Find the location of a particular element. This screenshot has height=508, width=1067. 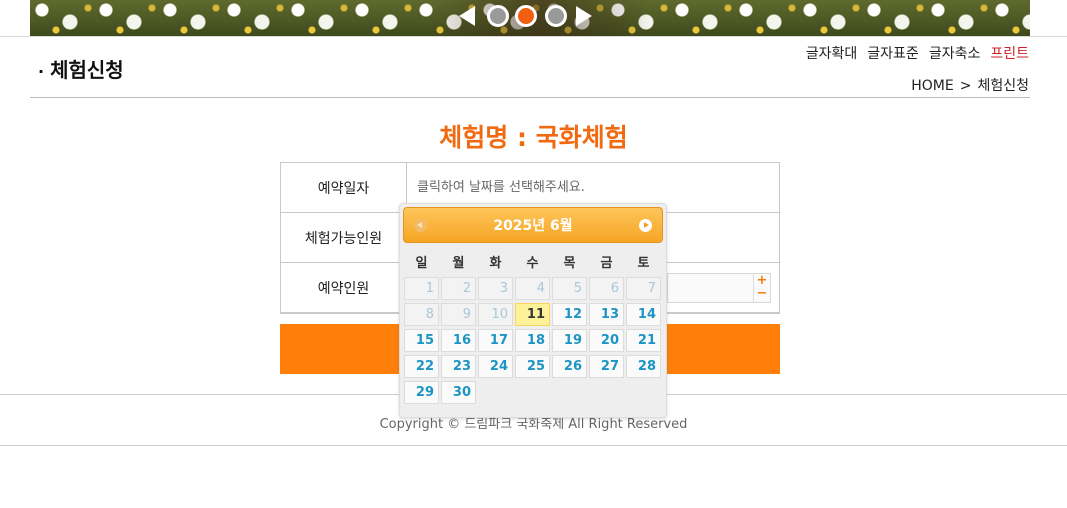

calendar-day: 15 is located at coordinates (421, 340).